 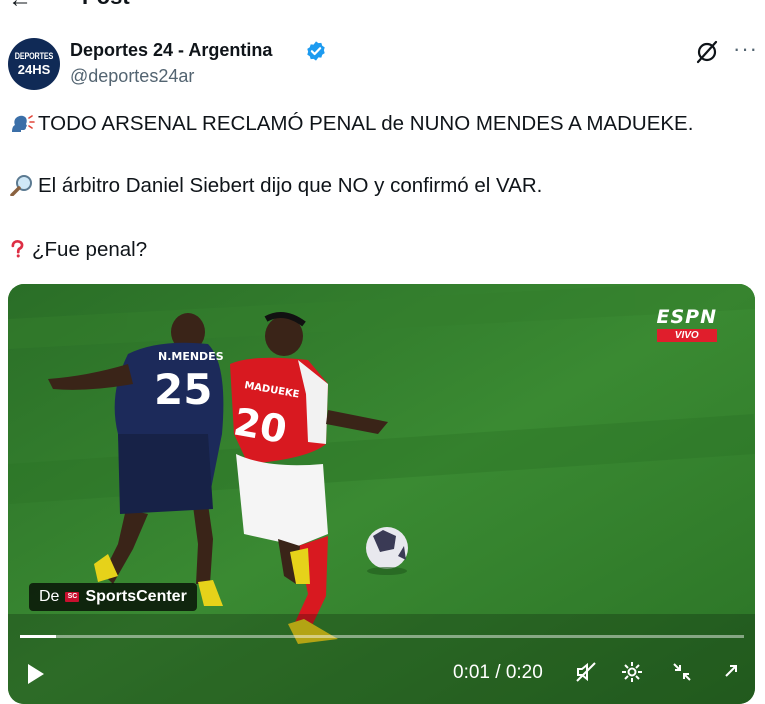 I want to click on video-progress-bar, so click(x=382, y=636).